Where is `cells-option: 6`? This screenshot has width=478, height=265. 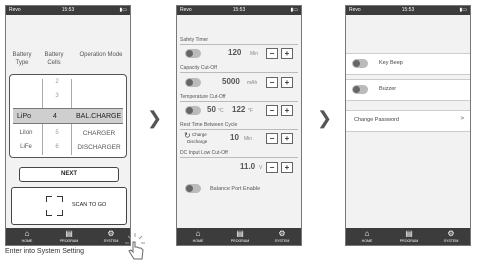
cells-option: 6 is located at coordinates (57, 147).